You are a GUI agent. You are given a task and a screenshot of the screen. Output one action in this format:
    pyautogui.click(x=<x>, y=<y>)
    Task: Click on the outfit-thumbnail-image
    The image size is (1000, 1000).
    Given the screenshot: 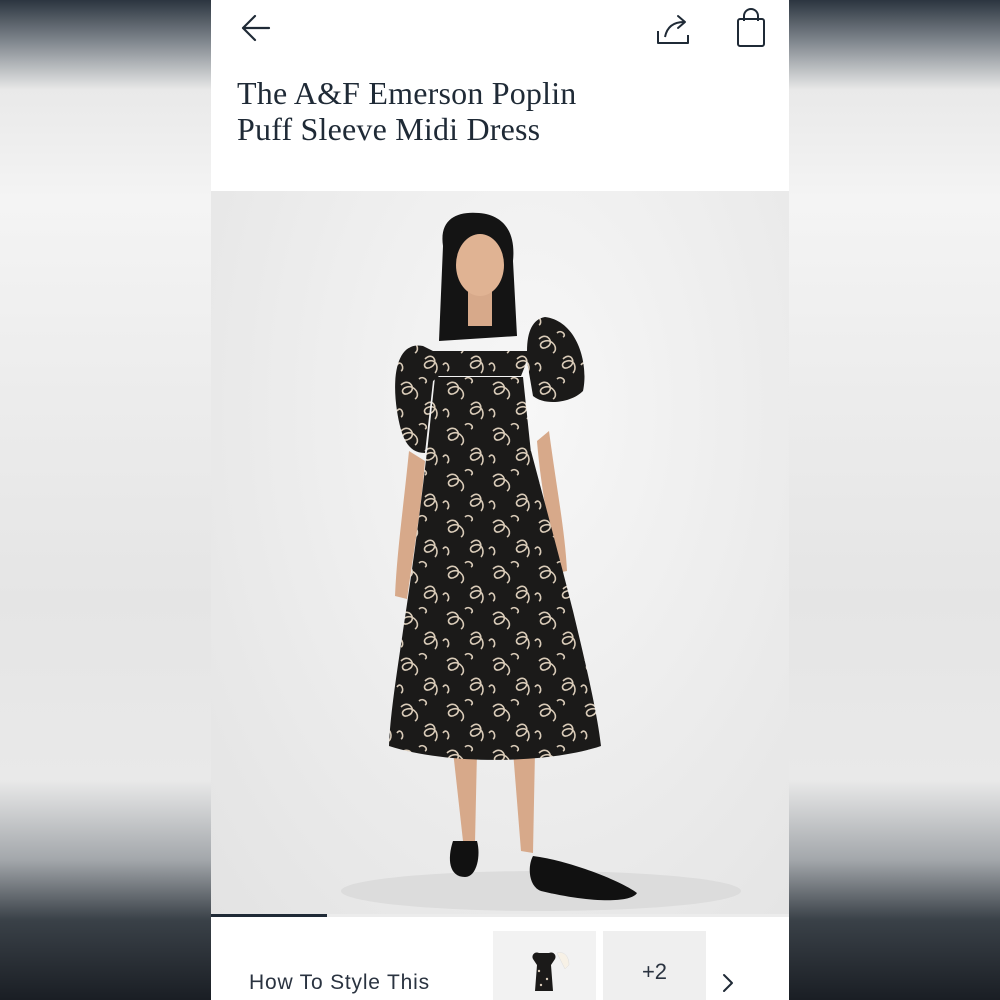 What is the action you would take?
    pyautogui.click(x=544, y=965)
    